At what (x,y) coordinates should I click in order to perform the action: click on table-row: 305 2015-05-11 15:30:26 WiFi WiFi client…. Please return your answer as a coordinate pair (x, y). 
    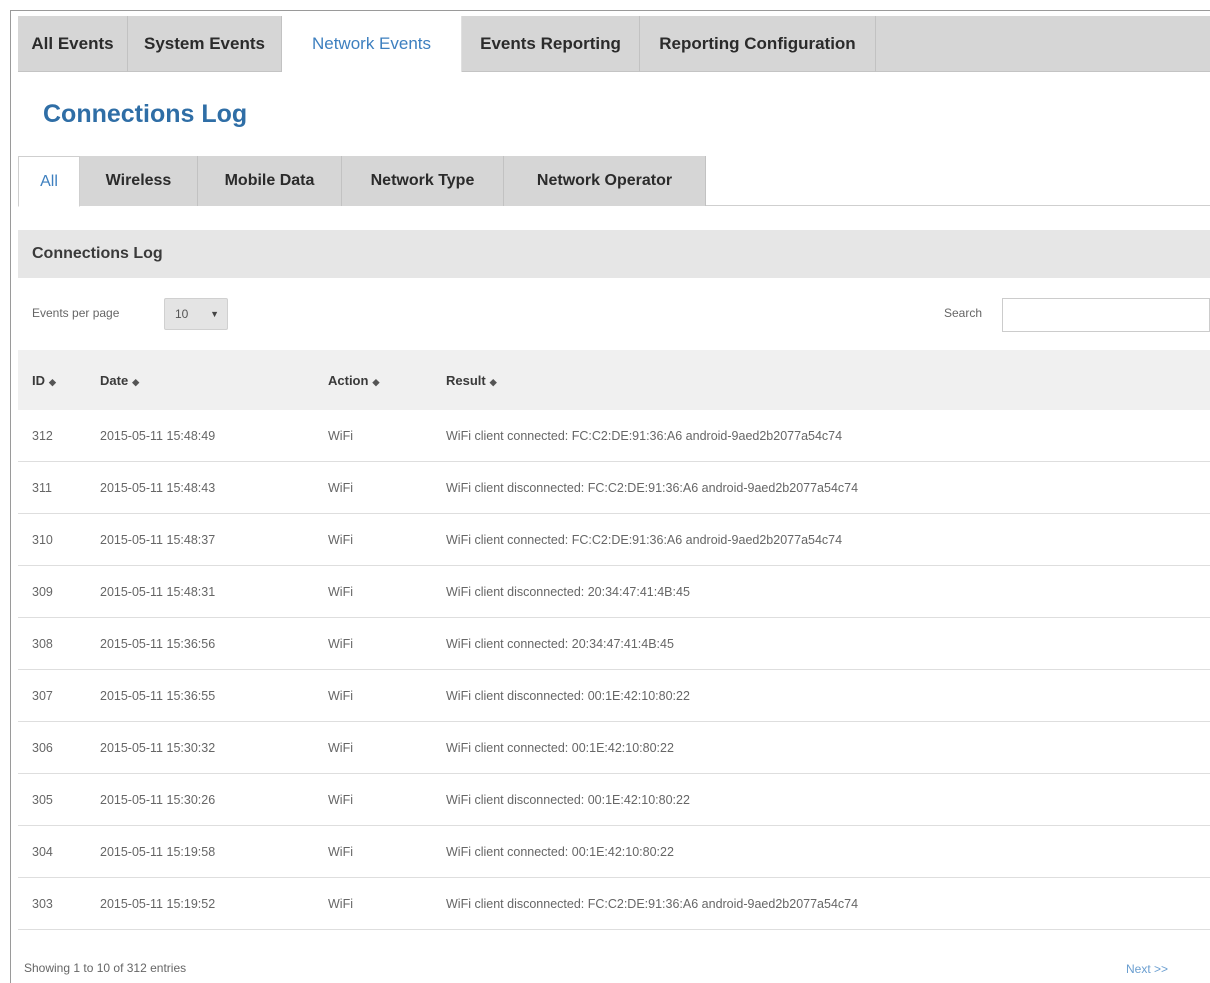
    Looking at the image, I should click on (614, 800).